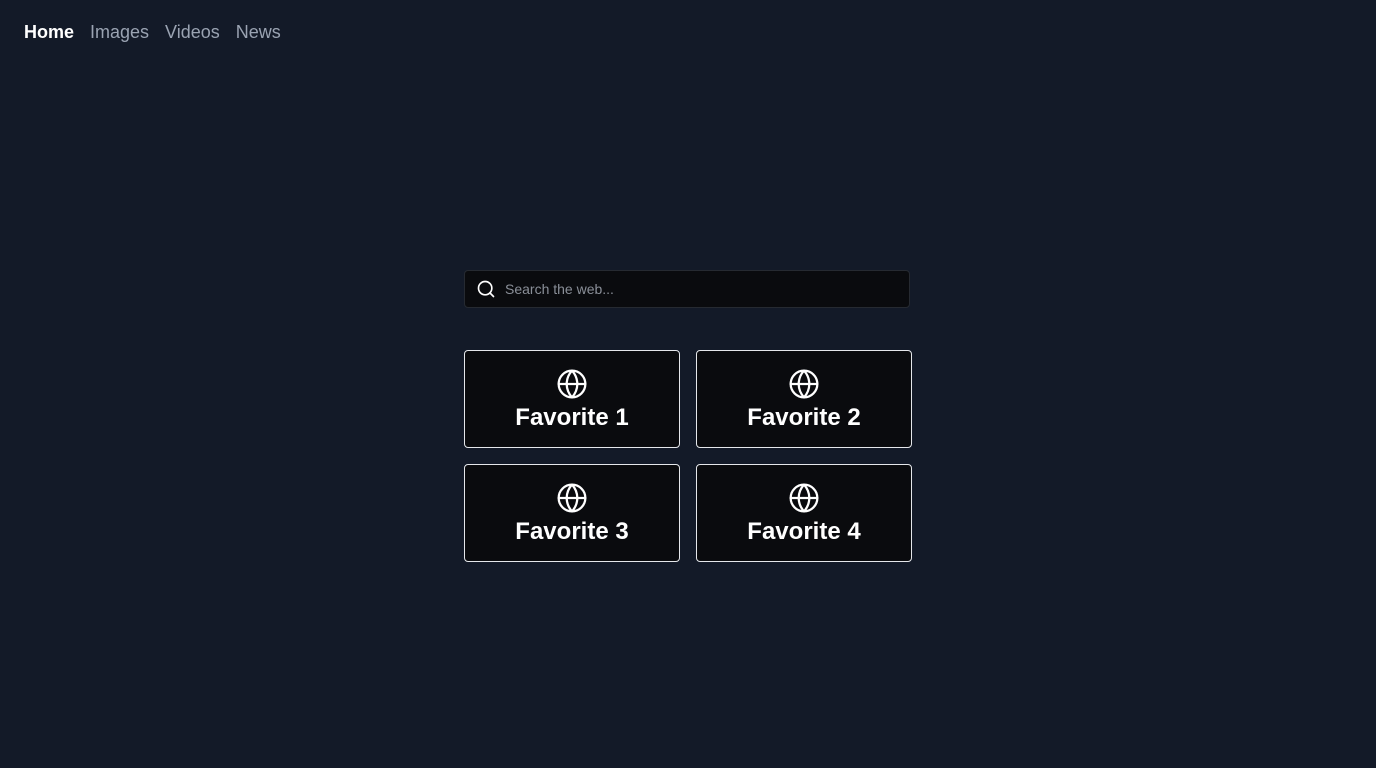  What do you see at coordinates (192, 32) in the screenshot?
I see `nav-link-videos: Videos` at bounding box center [192, 32].